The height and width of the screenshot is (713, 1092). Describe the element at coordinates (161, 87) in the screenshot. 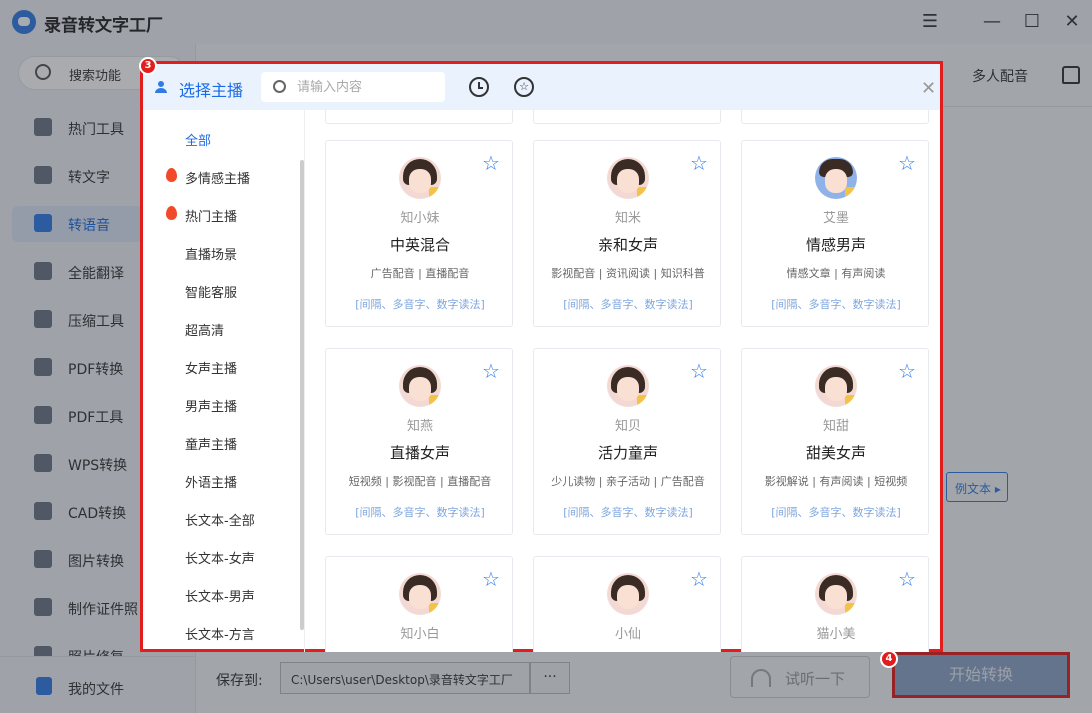

I see `user-icon` at that location.